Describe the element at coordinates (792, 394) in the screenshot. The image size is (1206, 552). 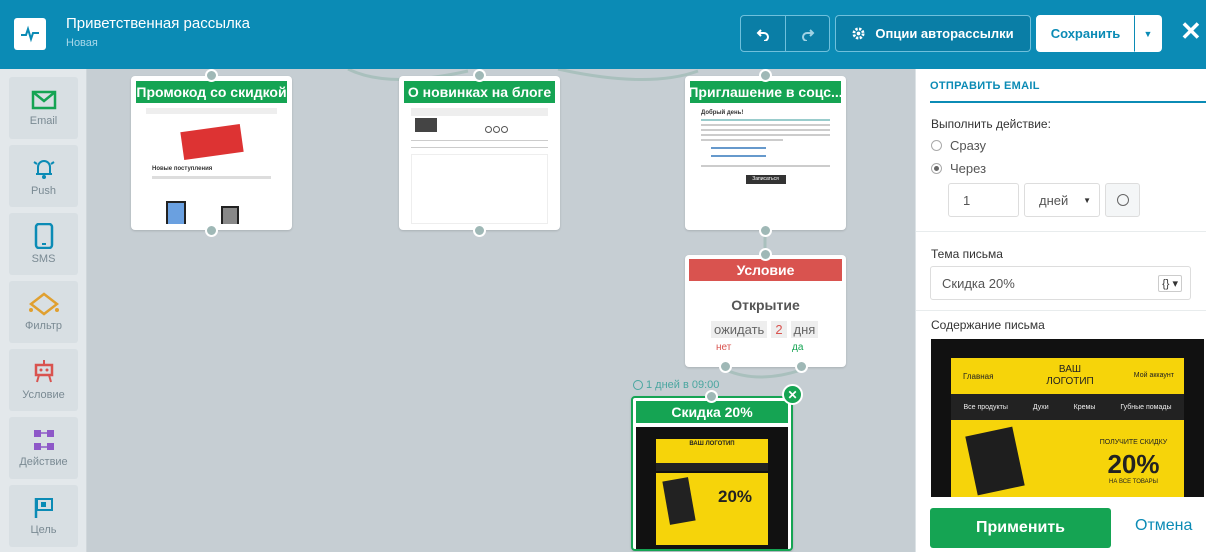
I see `remove-node-icon: ✕` at that location.